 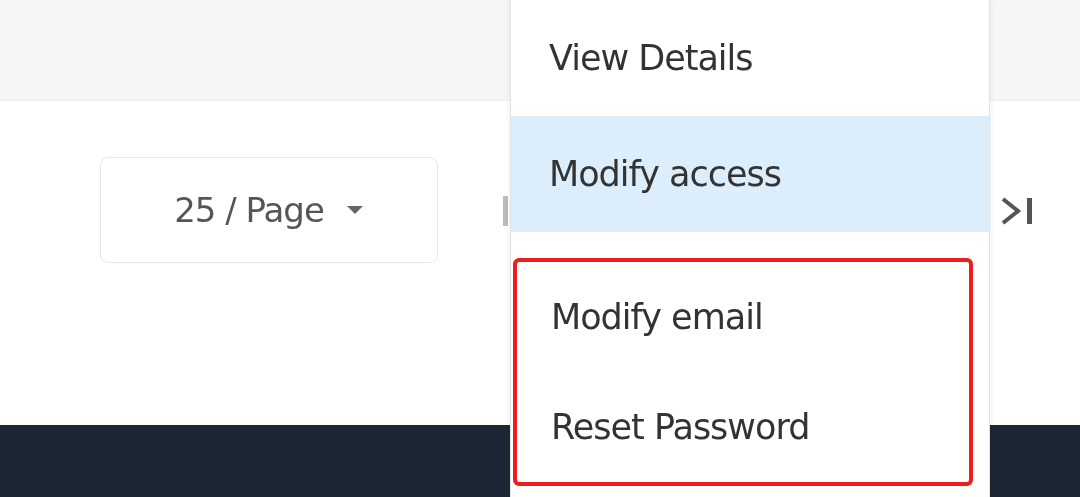 I want to click on menu-item: Reset Password, so click(x=743, y=427).